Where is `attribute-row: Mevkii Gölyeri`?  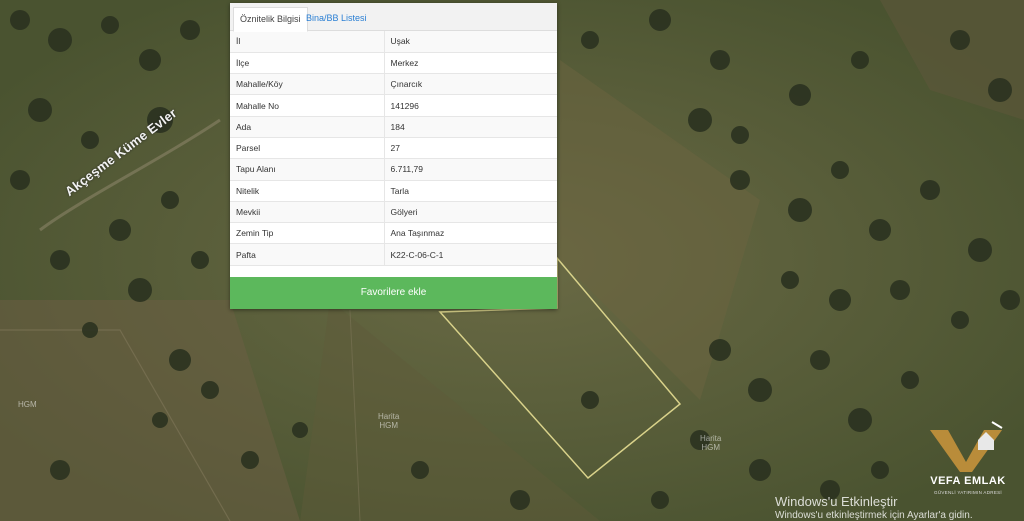 attribute-row: Mevkii Gölyeri is located at coordinates (393, 212).